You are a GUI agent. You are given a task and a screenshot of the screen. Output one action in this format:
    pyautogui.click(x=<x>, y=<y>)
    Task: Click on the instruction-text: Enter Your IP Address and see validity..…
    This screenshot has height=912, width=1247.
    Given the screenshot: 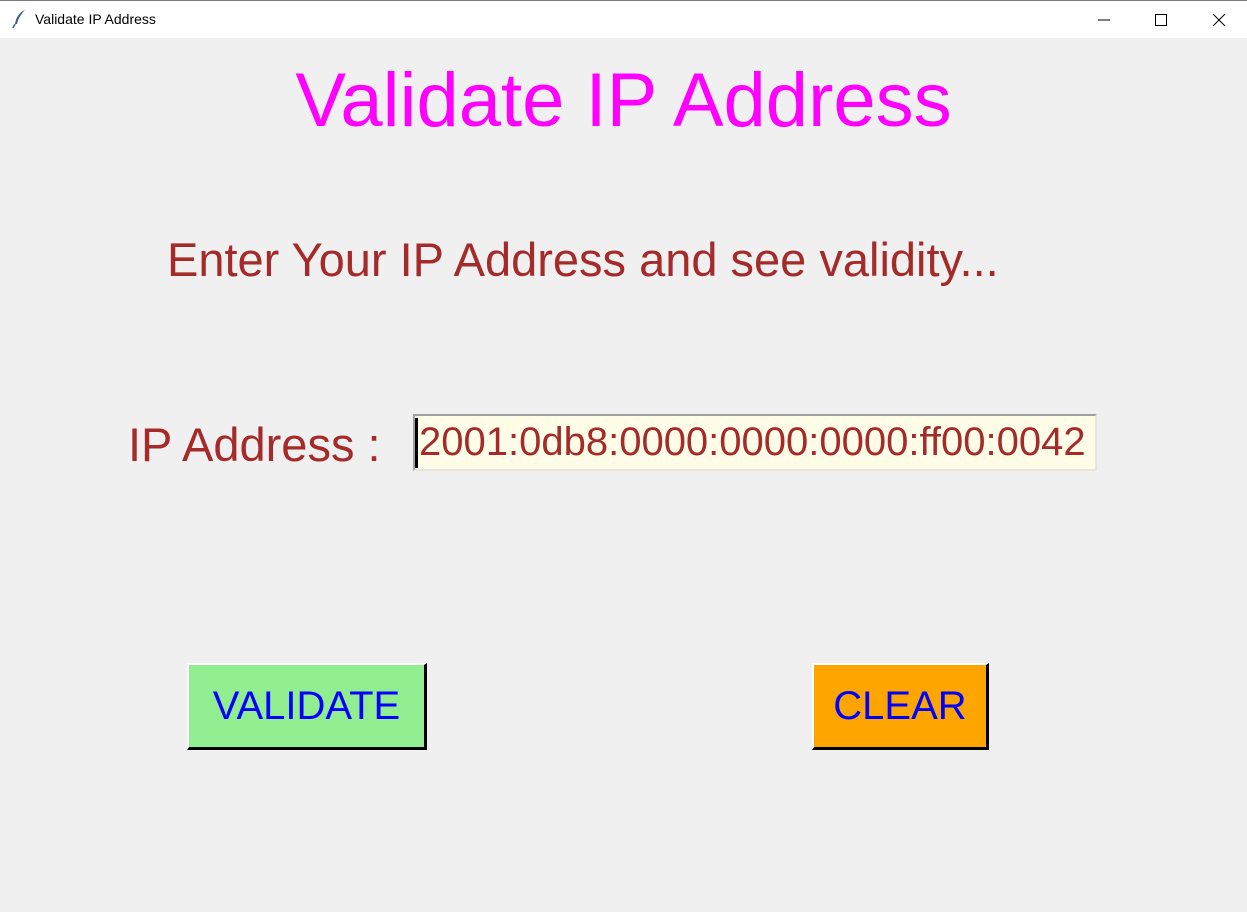 What is the action you would take?
    pyautogui.click(x=583, y=259)
    